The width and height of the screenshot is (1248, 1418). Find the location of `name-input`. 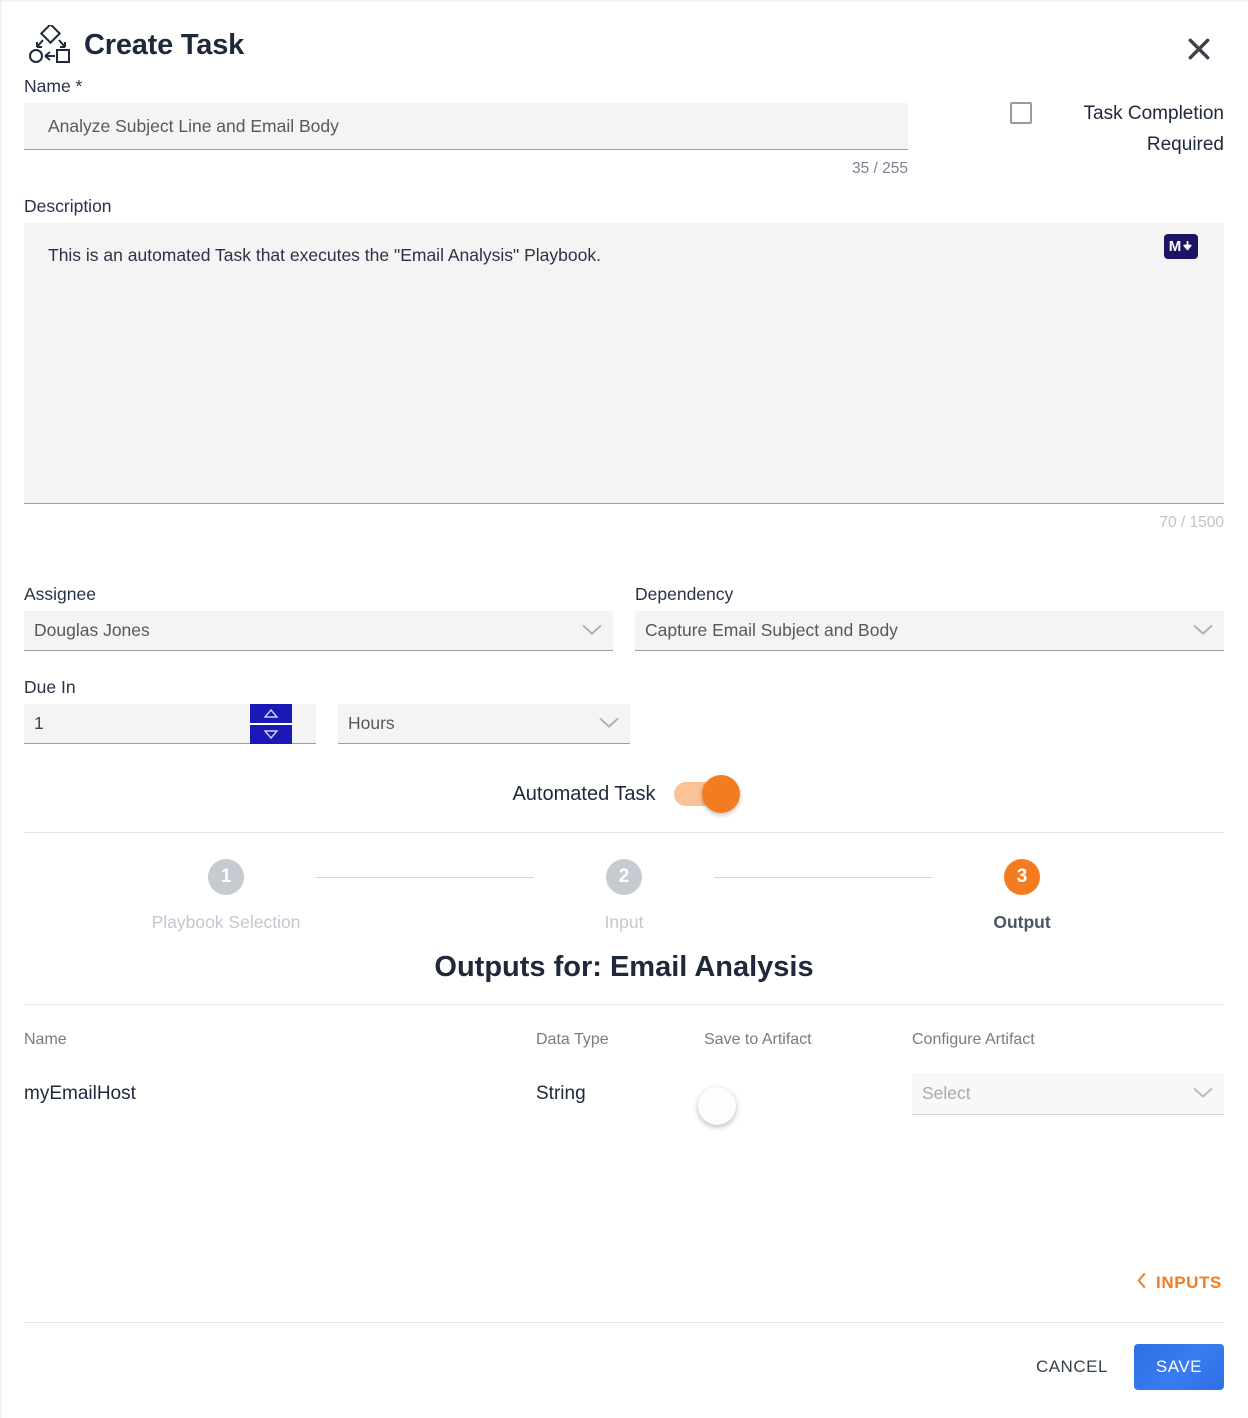

name-input is located at coordinates (466, 126).